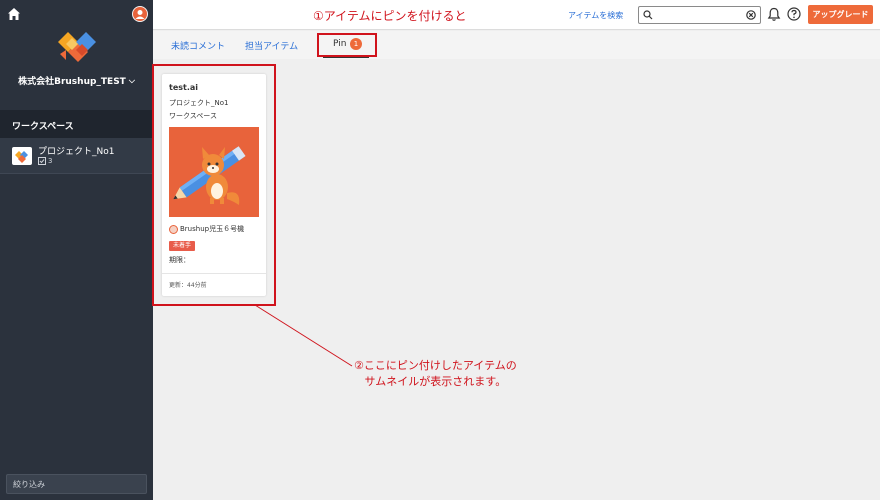  What do you see at coordinates (42, 161) in the screenshot?
I see `checklist-icon` at bounding box center [42, 161].